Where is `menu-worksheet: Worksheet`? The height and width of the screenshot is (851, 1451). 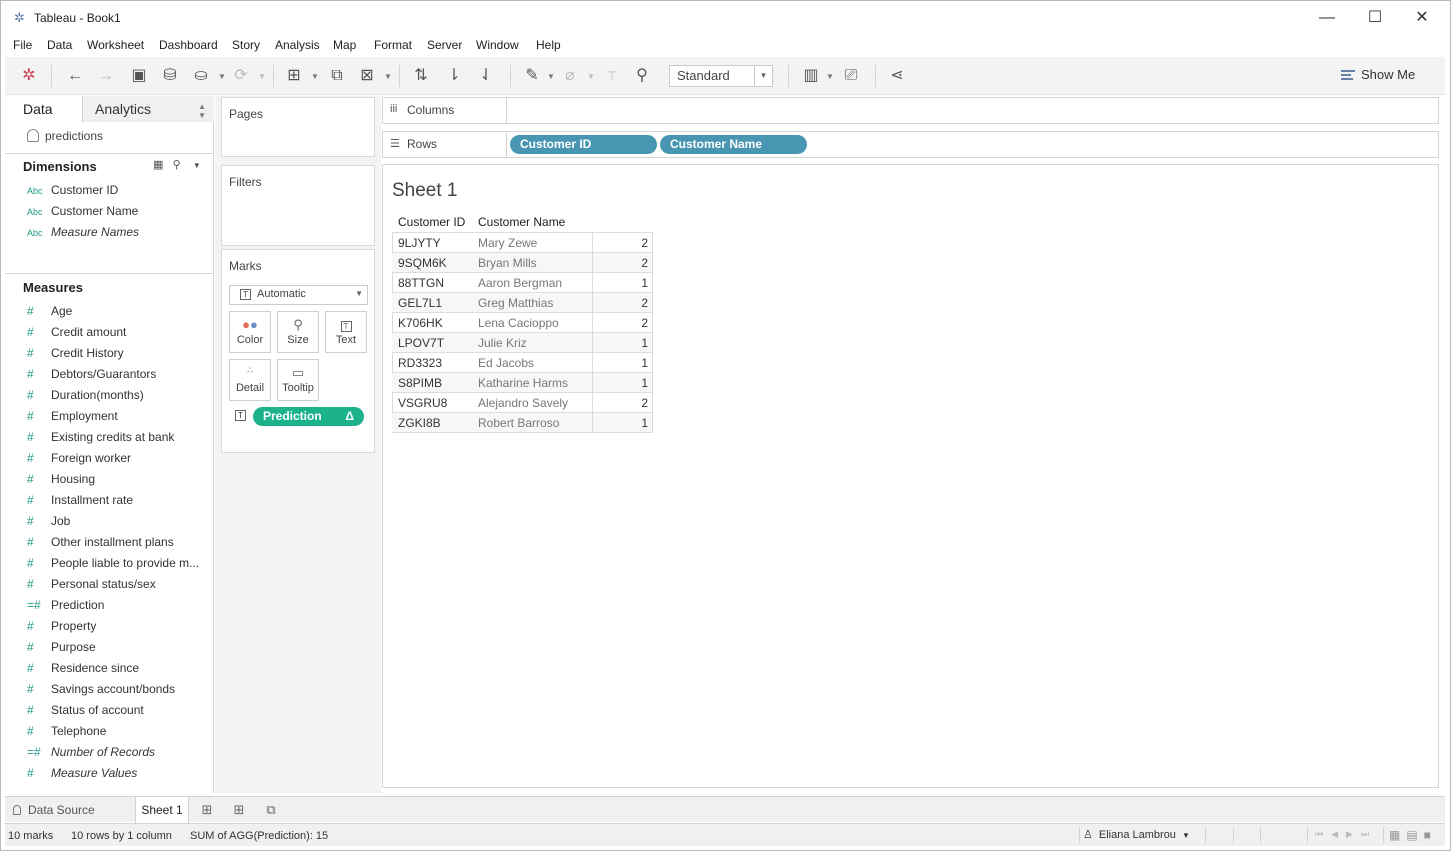 menu-worksheet: Worksheet is located at coordinates (115, 45).